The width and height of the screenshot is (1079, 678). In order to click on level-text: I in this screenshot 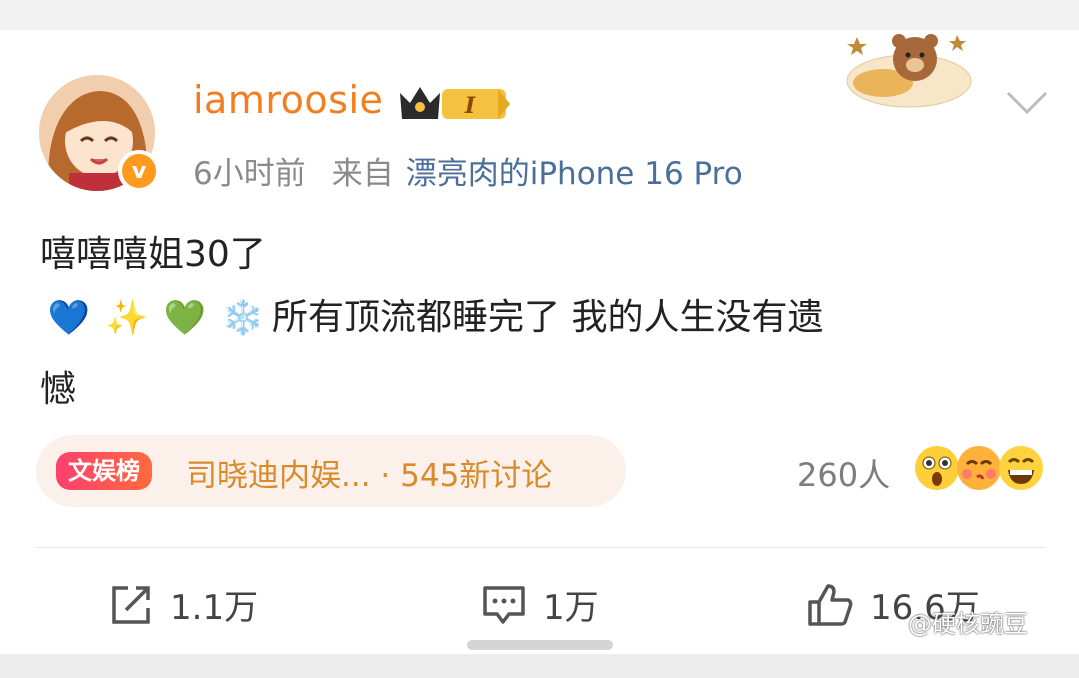, I will do `click(470, 106)`.